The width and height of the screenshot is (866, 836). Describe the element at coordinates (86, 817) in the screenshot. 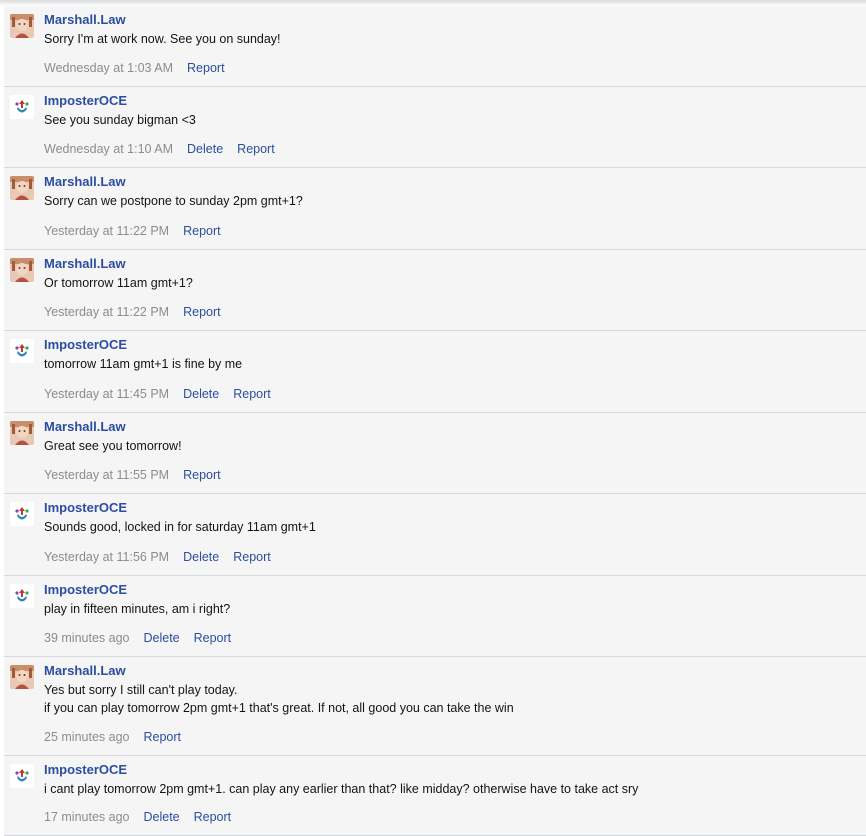

I see `timestamp: 17 minutes ago` at that location.